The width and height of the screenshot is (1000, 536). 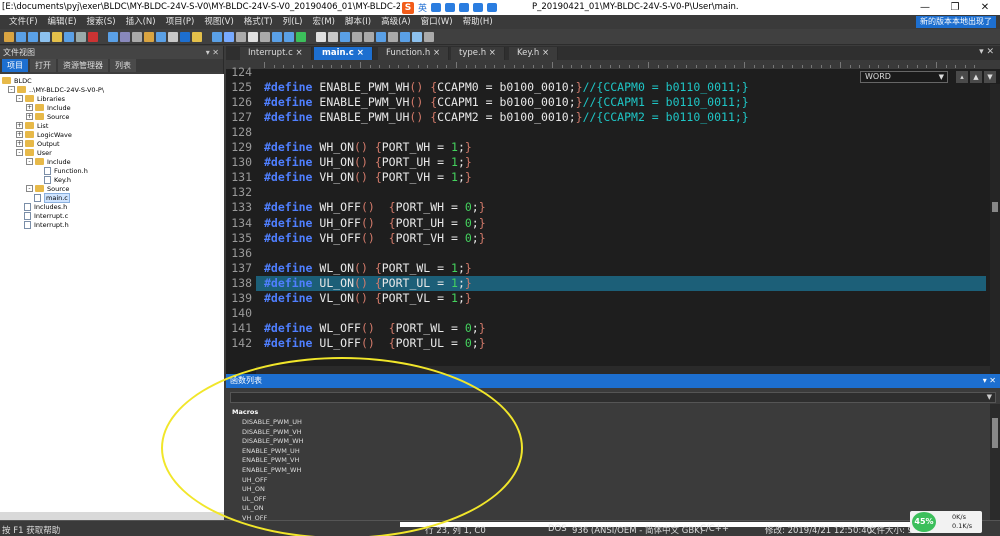 I want to click on function-list-item: UL_ON, so click(x=253, y=508).